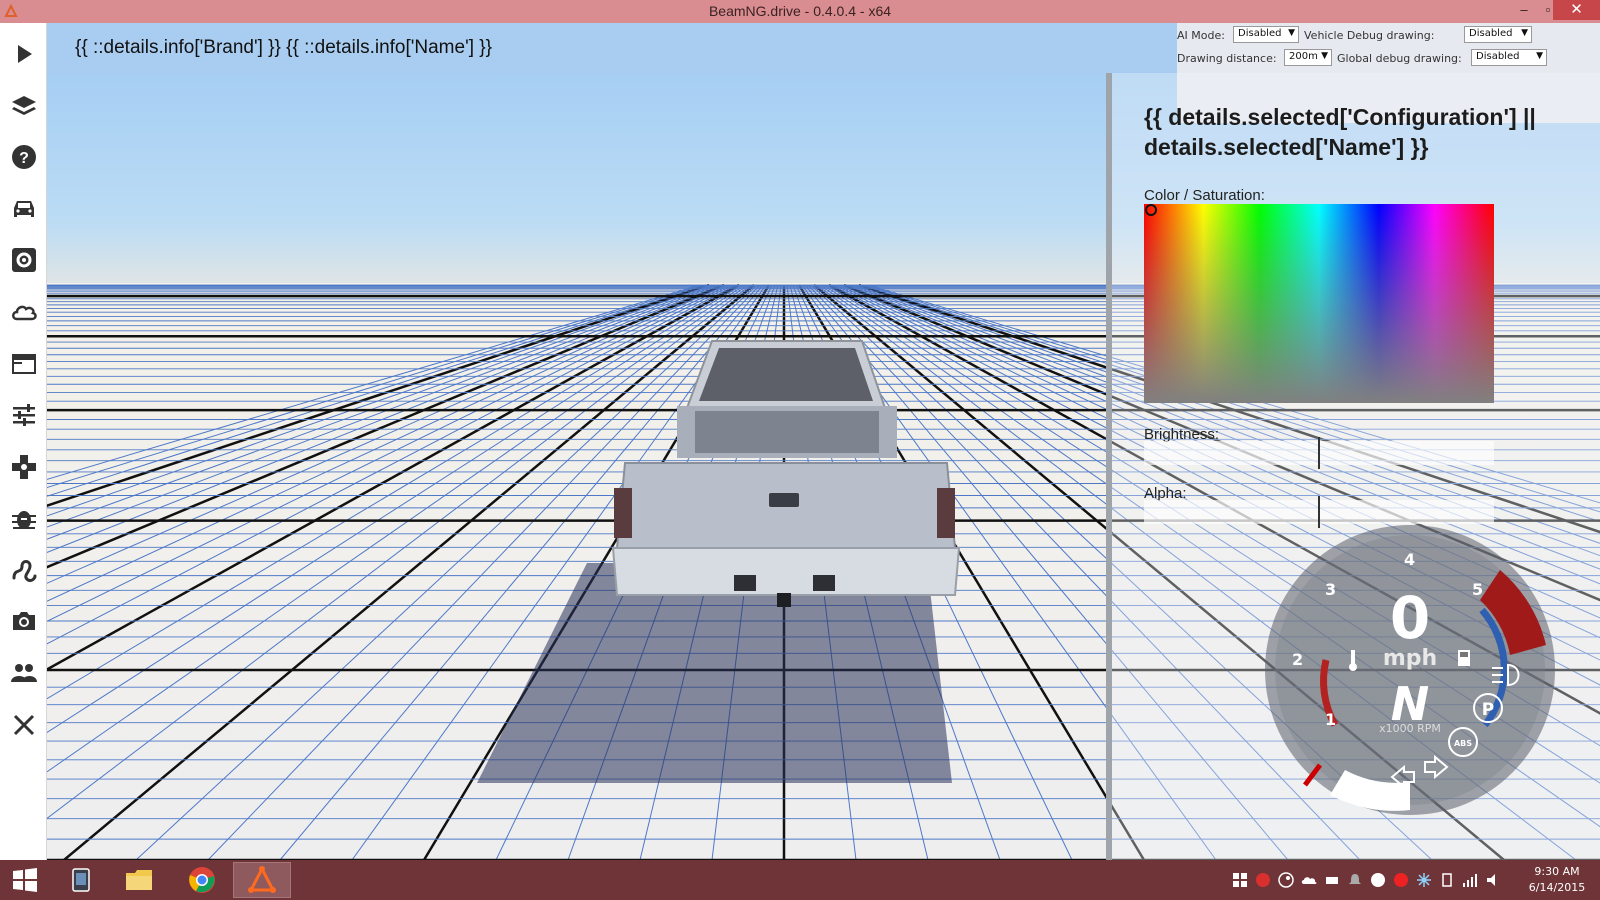 The height and width of the screenshot is (900, 1600). I want to click on color-saturation-picker, so click(1319, 303).